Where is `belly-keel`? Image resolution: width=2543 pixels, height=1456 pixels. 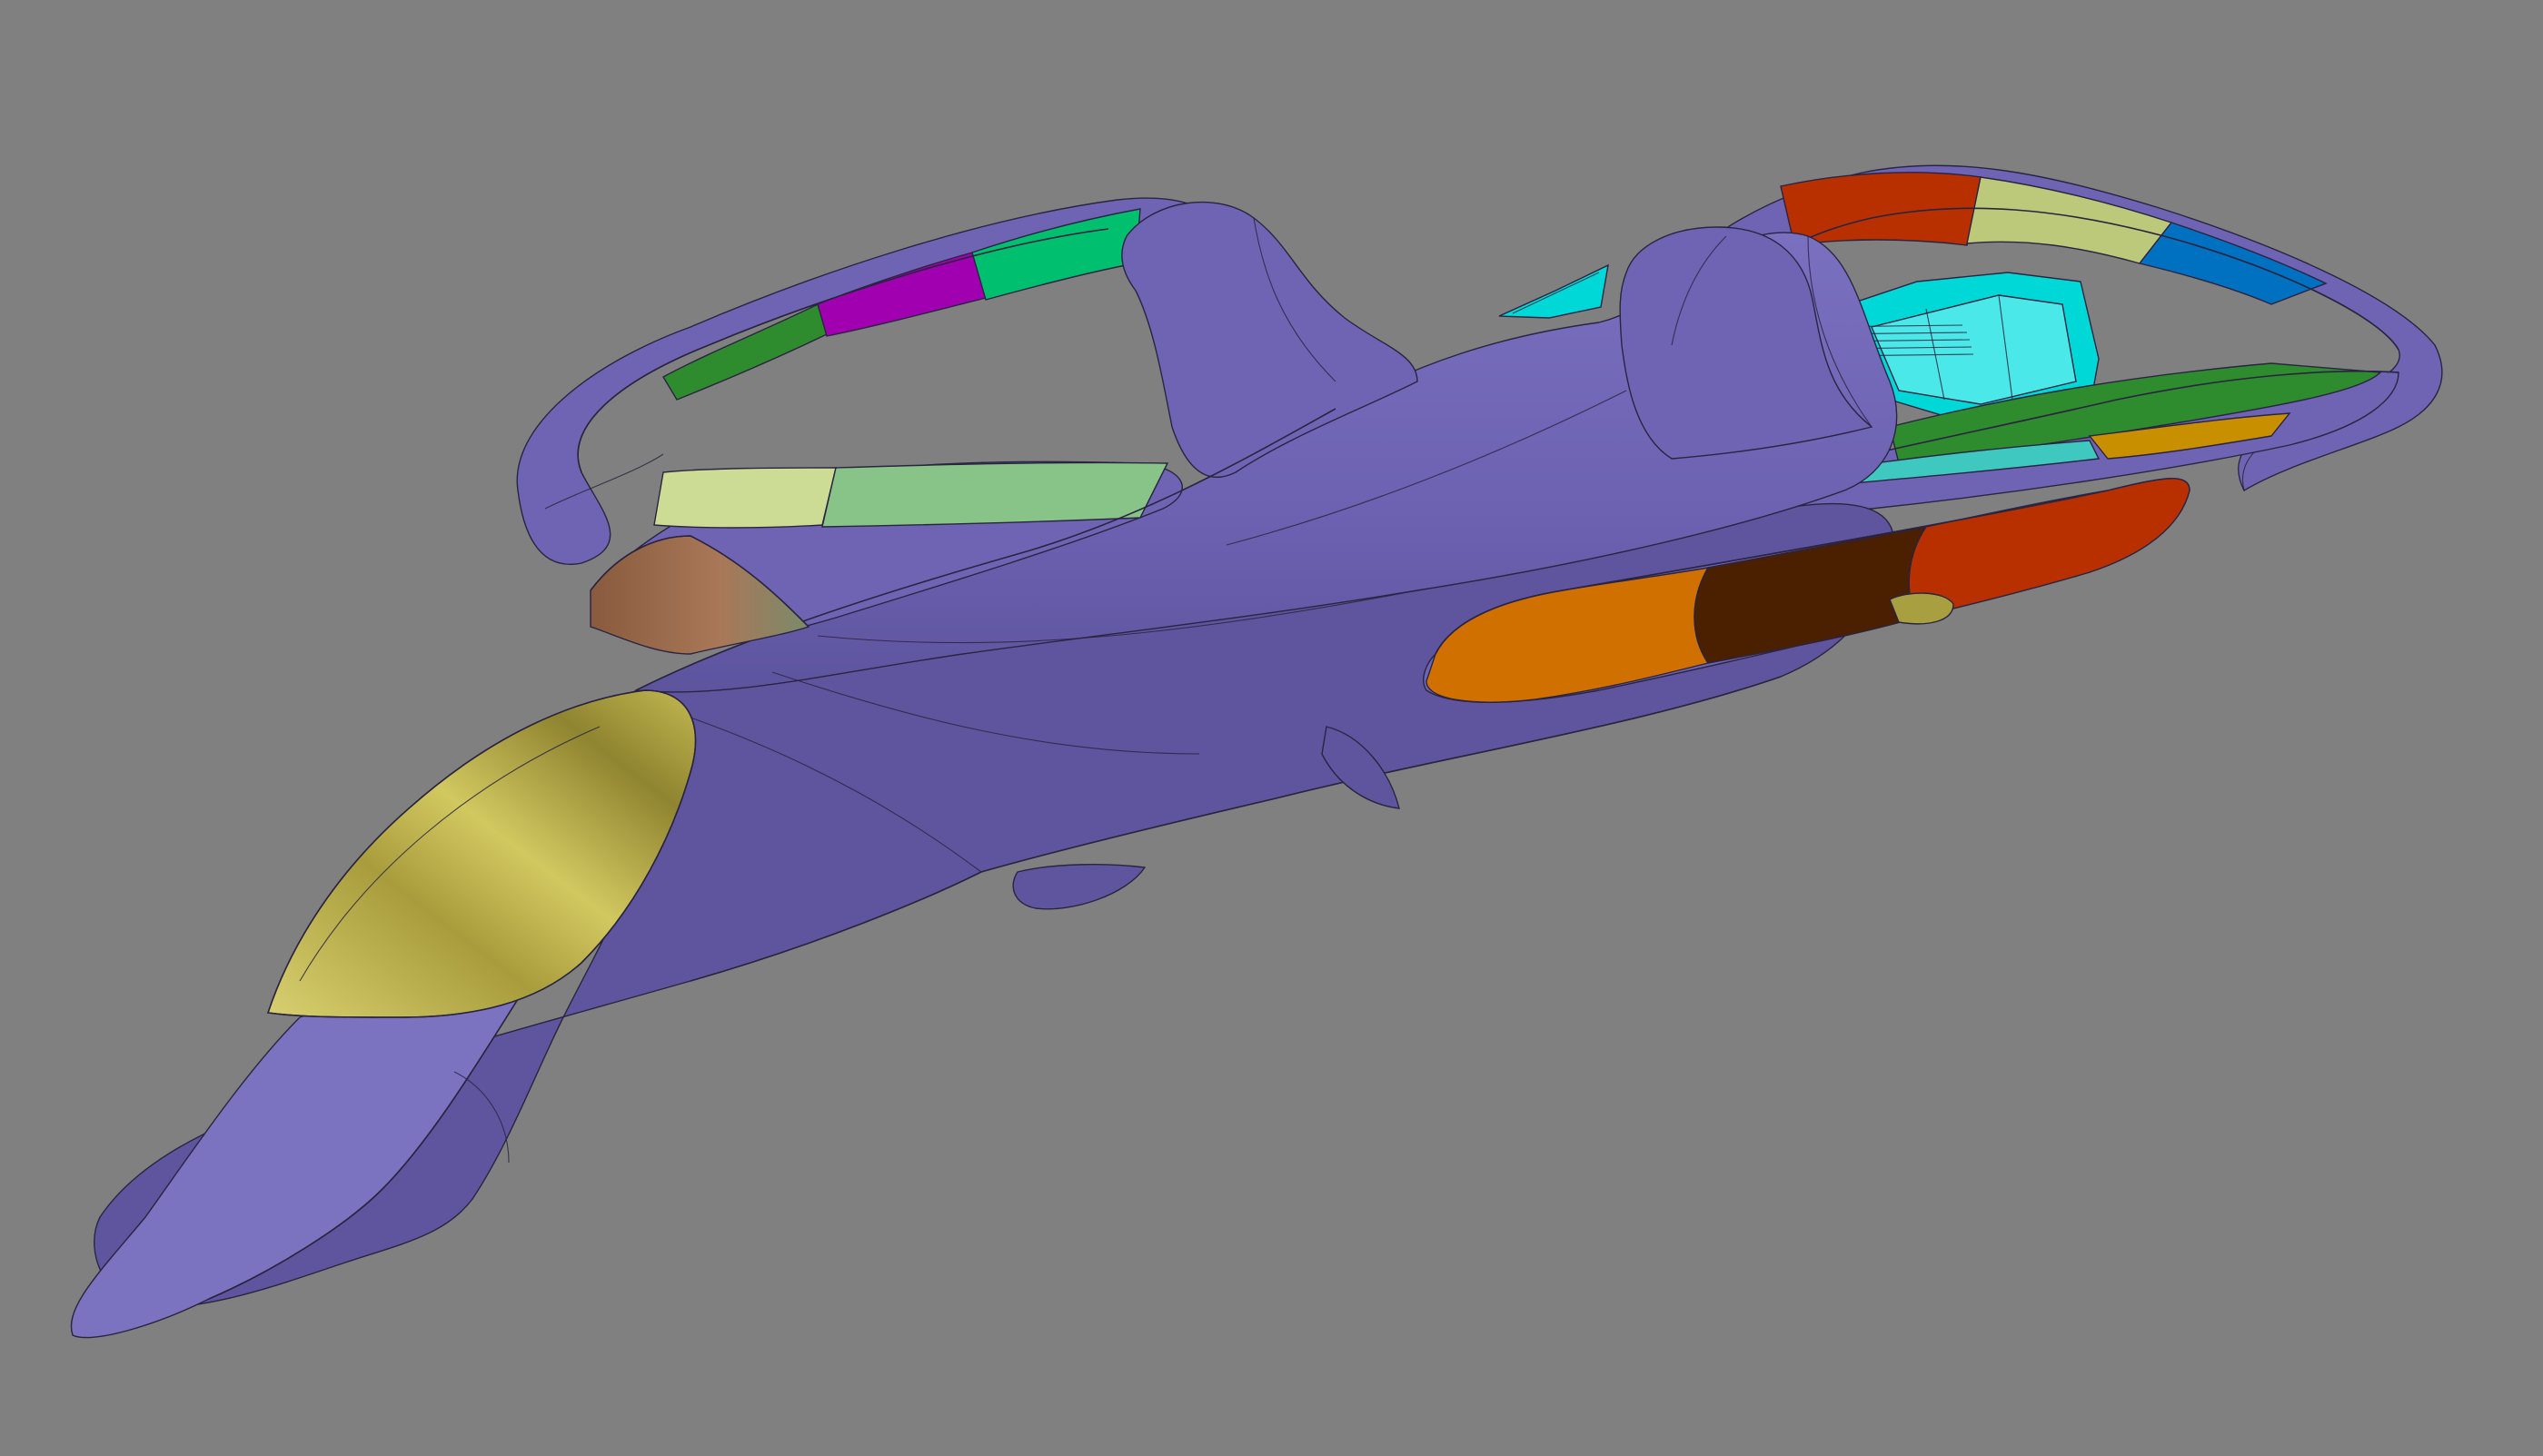 belly-keel is located at coordinates (1079, 887).